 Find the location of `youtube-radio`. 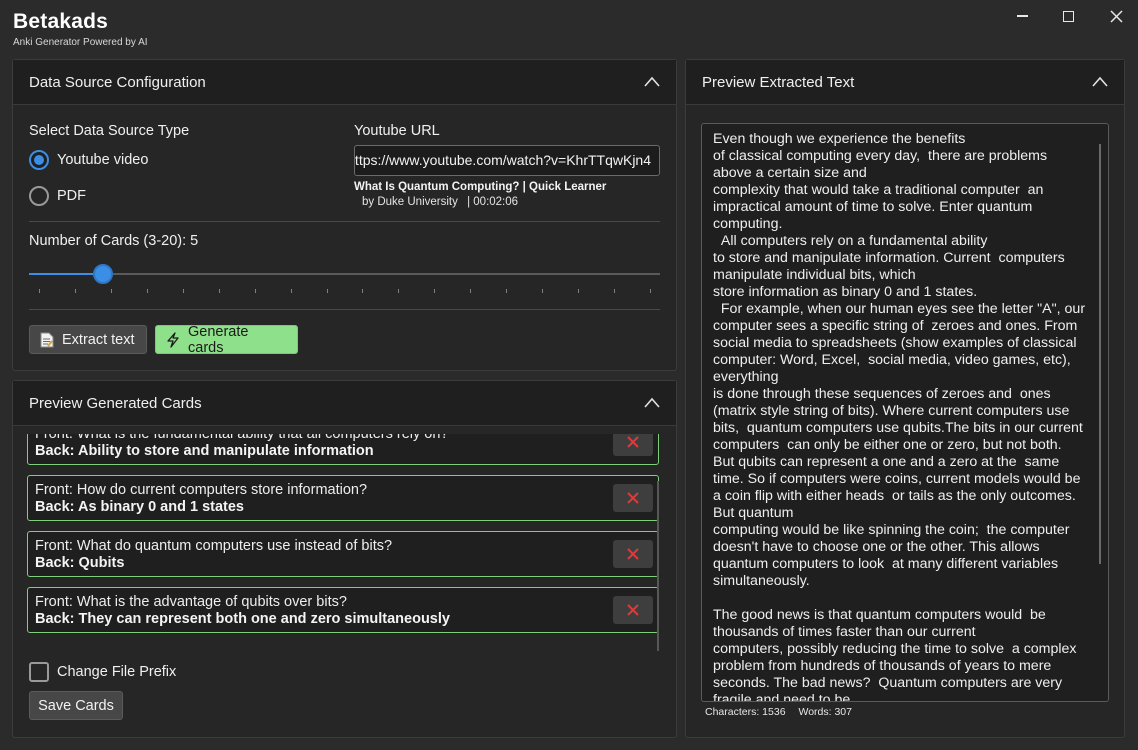

youtube-radio is located at coordinates (39, 160).